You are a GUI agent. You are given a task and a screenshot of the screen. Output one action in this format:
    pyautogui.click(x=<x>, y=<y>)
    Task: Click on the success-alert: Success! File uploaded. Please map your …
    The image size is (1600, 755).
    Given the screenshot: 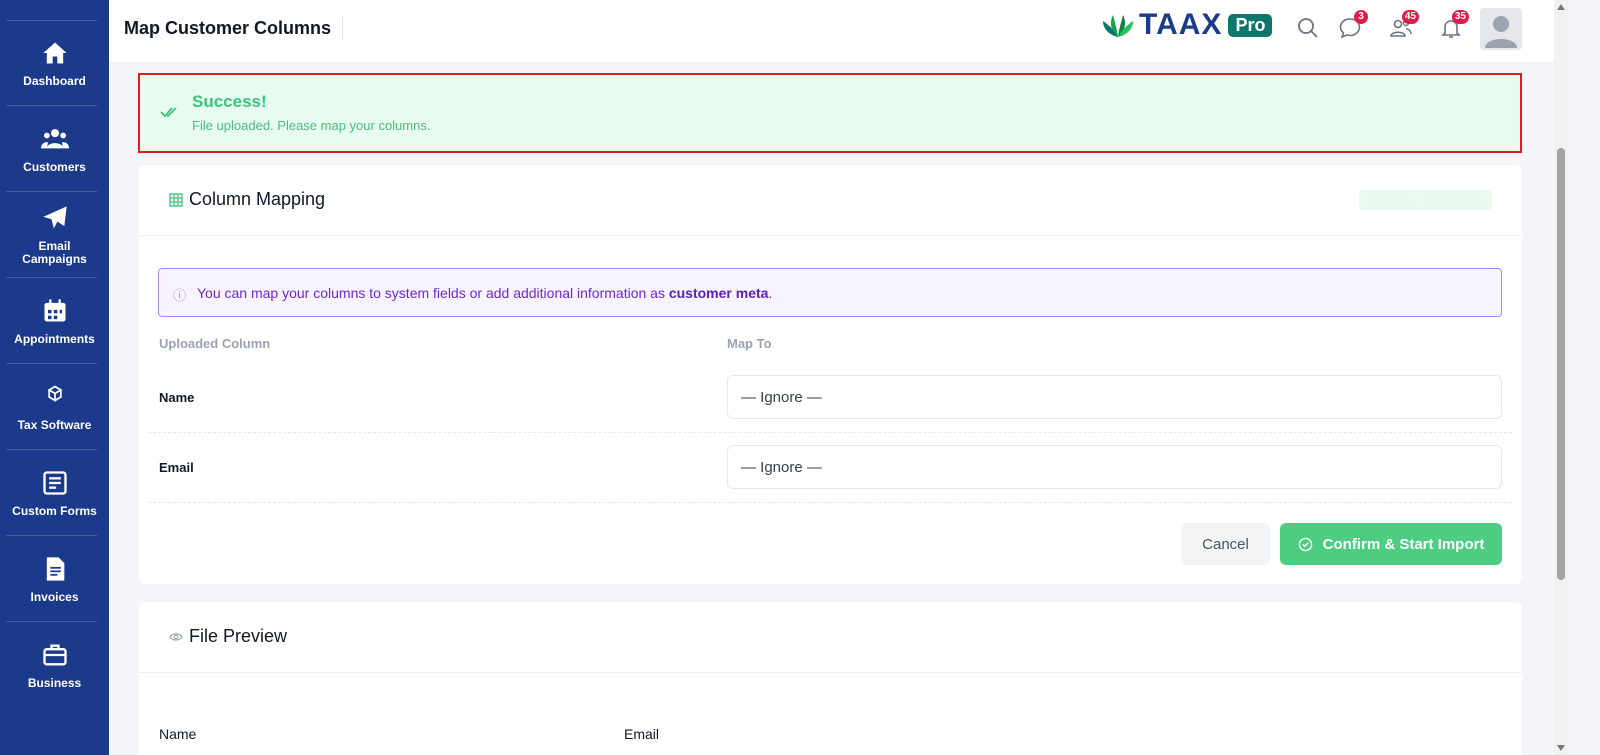 What is the action you would take?
    pyautogui.click(x=830, y=113)
    